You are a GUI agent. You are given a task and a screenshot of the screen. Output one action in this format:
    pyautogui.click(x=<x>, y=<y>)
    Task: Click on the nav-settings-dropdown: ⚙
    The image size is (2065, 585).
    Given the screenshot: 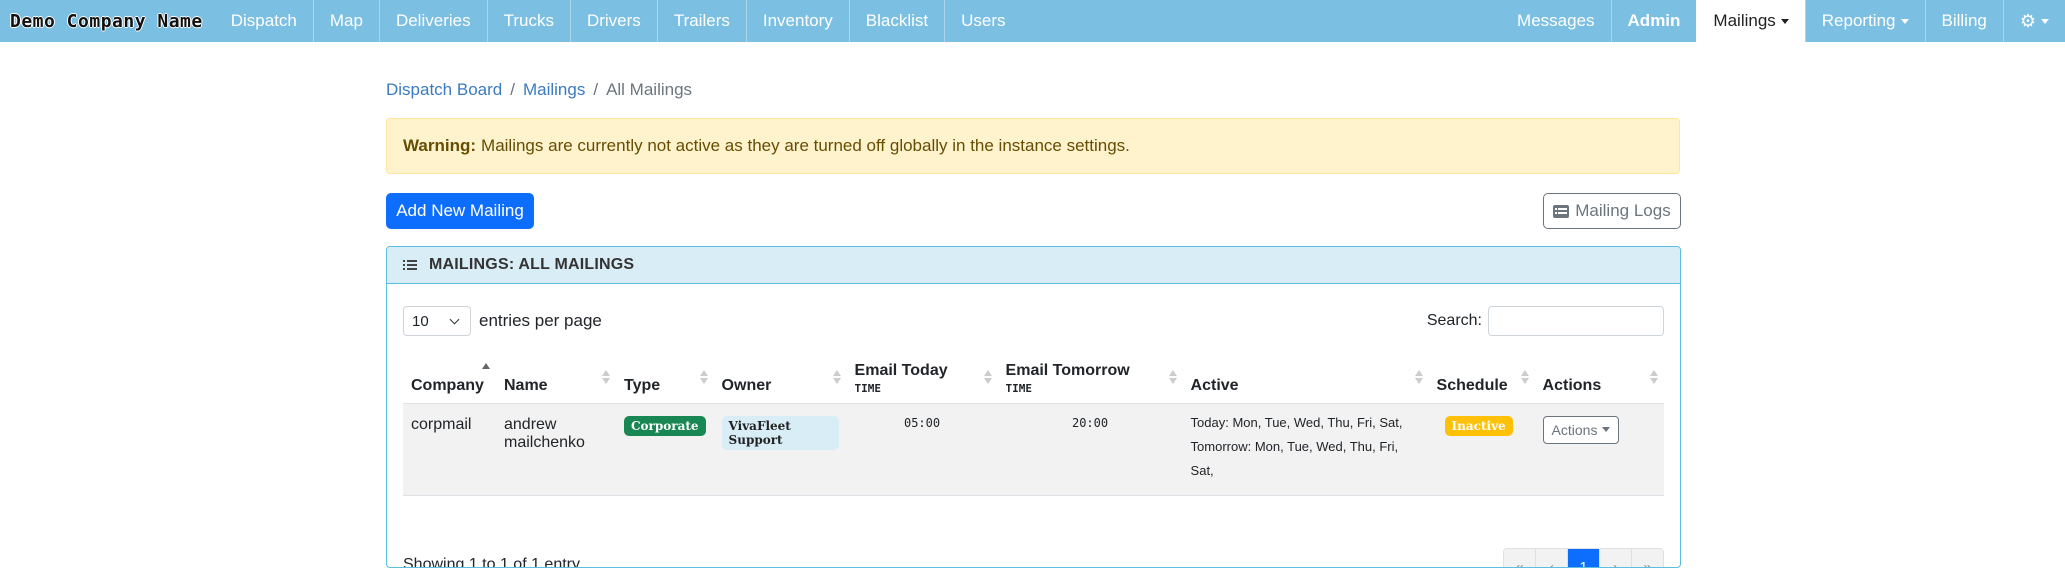 What is the action you would take?
    pyautogui.click(x=2033, y=21)
    